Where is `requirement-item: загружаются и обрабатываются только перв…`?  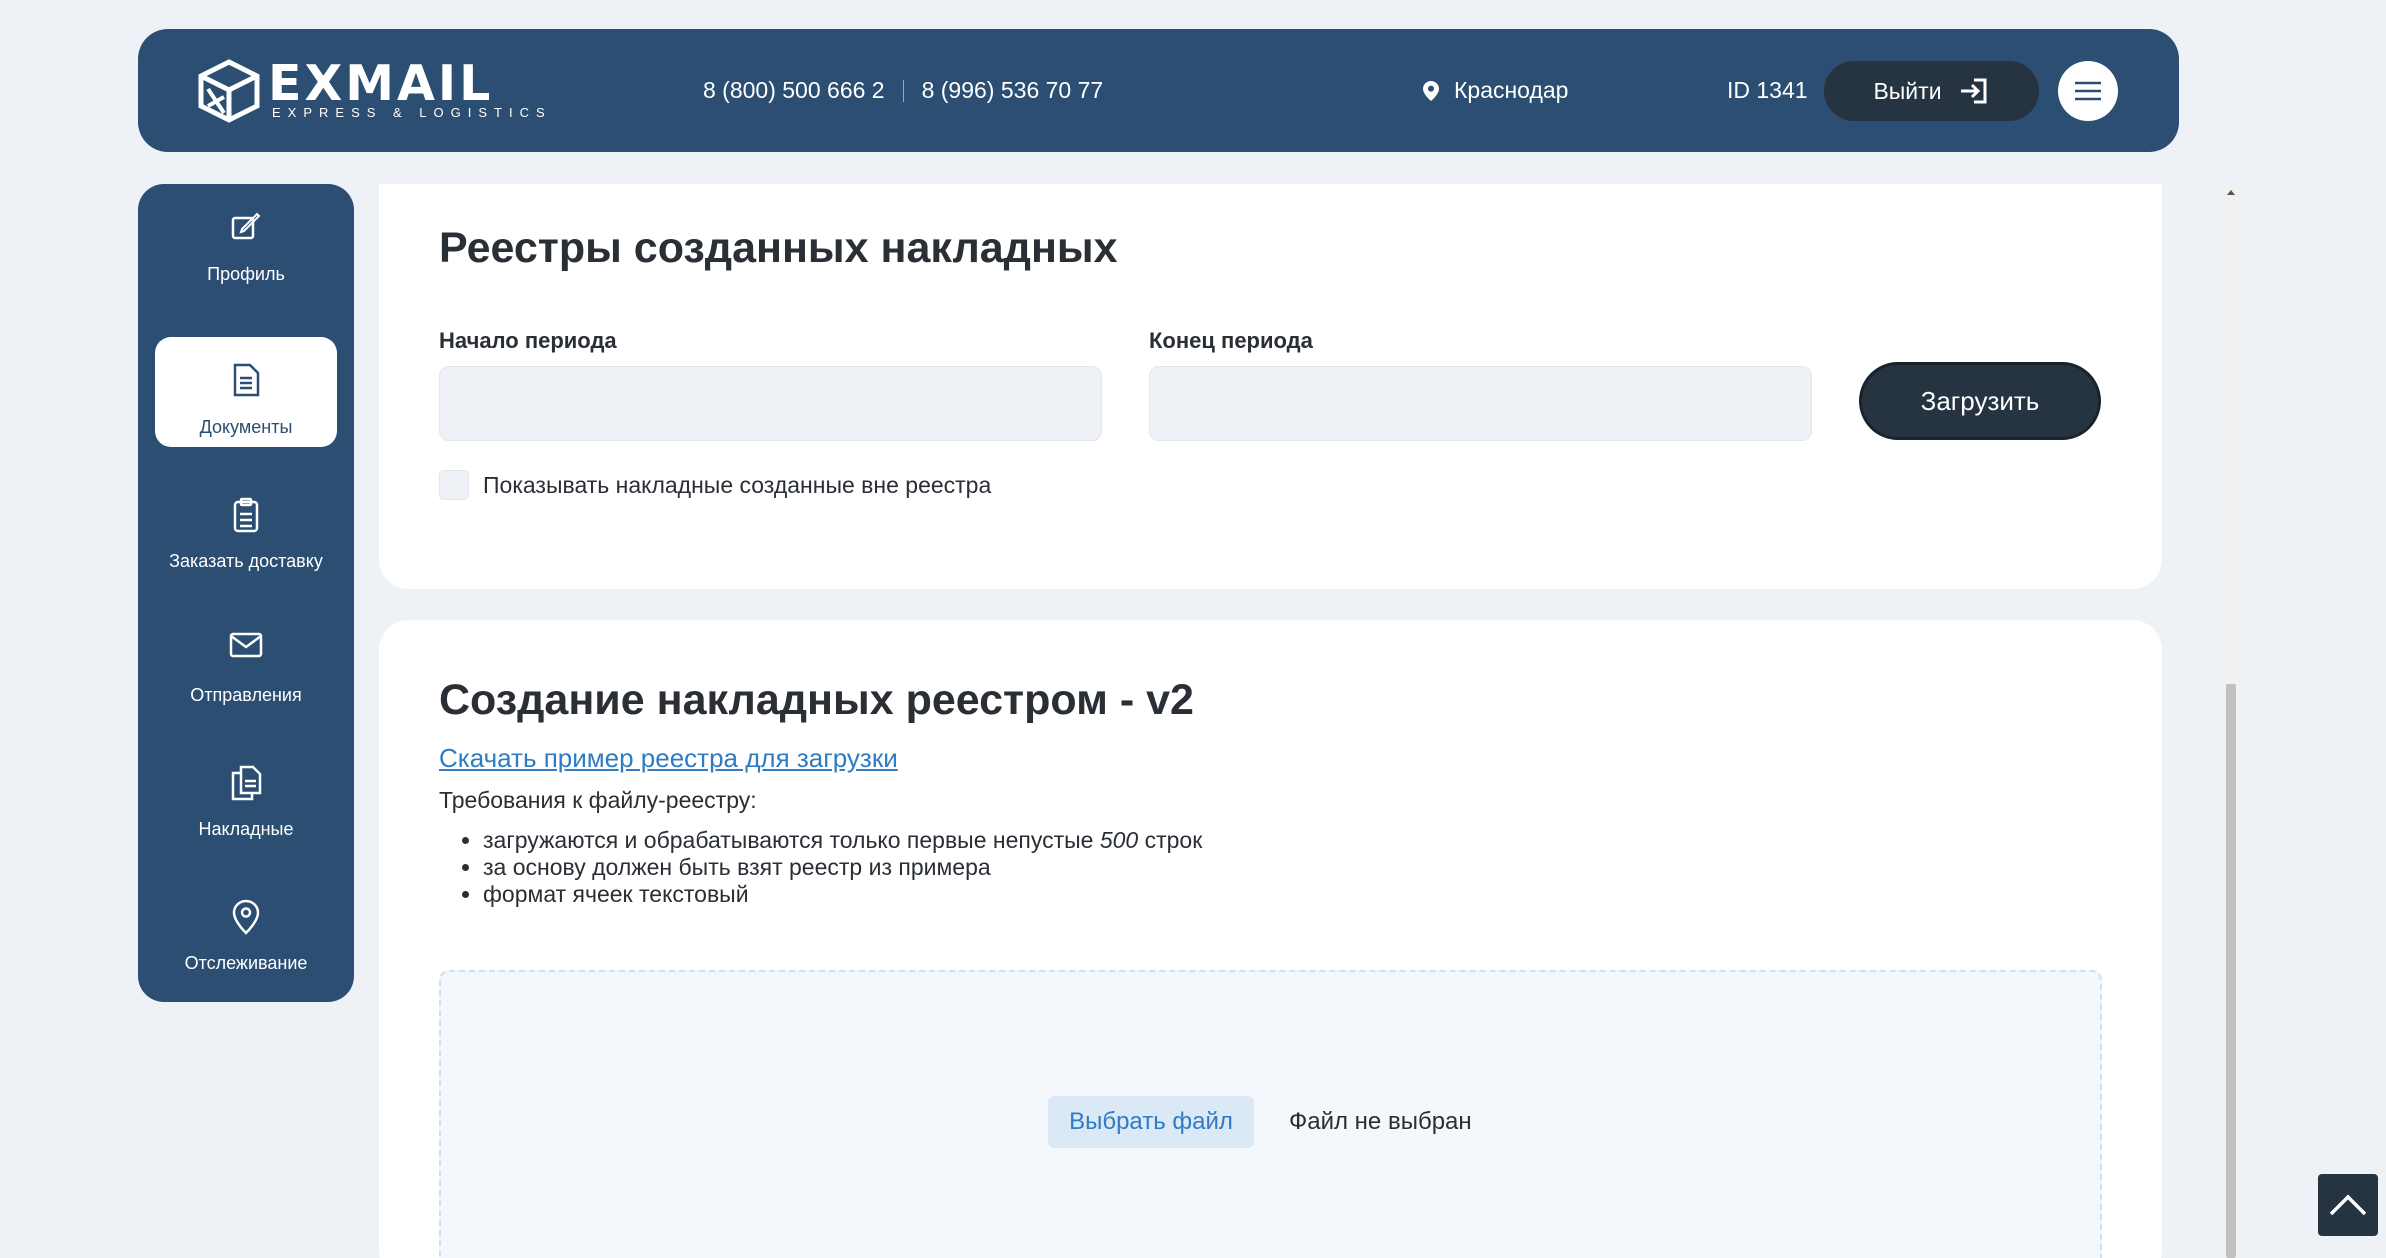 requirement-item: загружаются и обрабатываются только перв… is located at coordinates (842, 840).